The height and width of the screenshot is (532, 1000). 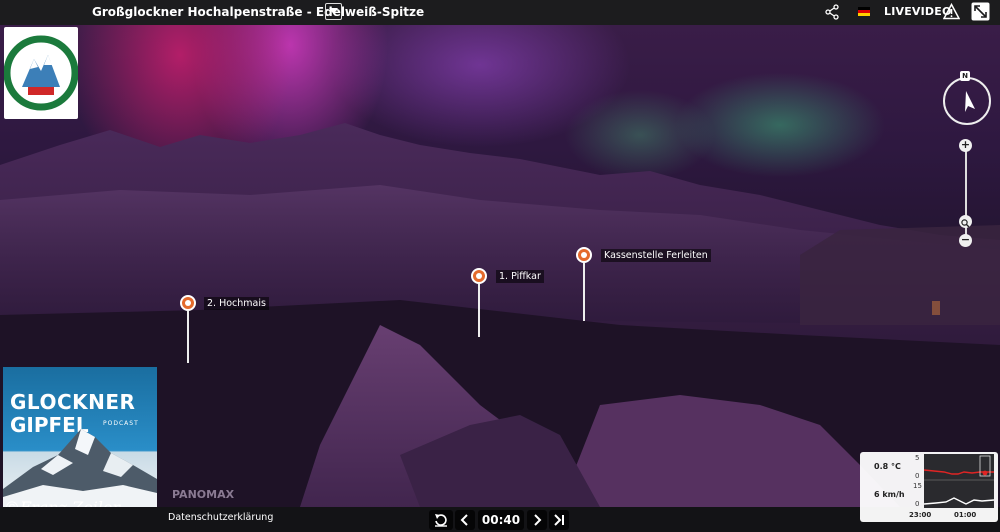 What do you see at coordinates (203, 494) in the screenshot?
I see `panomax-logo: PANOMAX` at bounding box center [203, 494].